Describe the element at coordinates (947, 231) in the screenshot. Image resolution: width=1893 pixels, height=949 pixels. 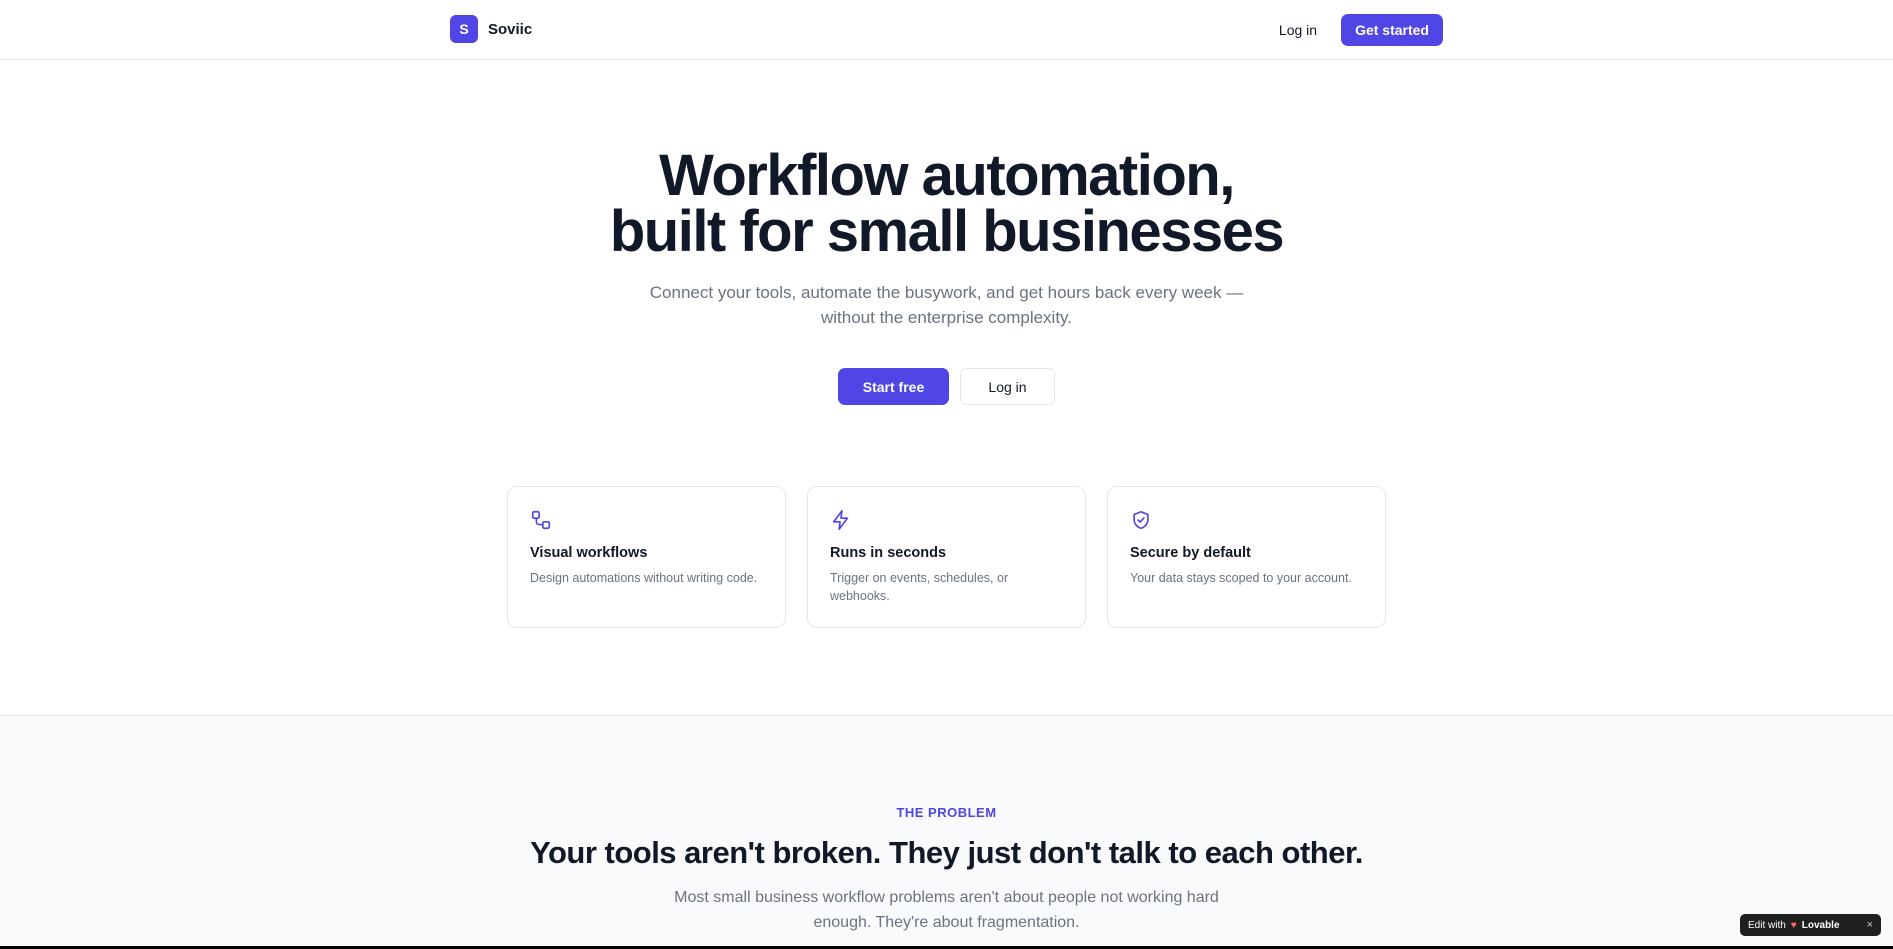
I see `hero-title-line-2: built for small businesses` at that location.